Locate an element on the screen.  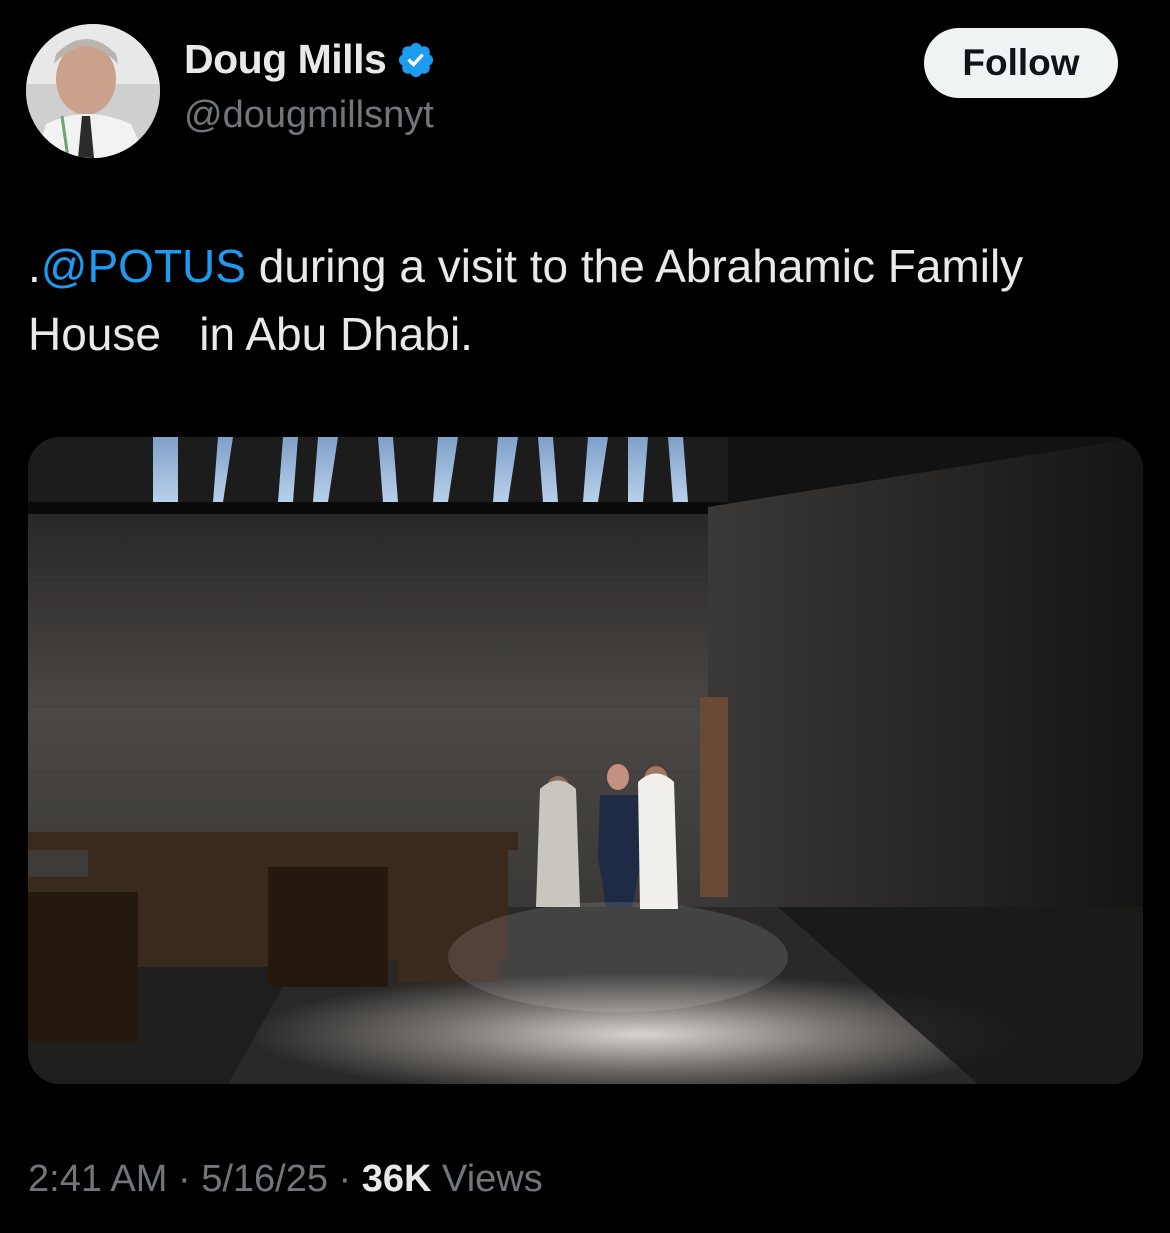
views-label: Views is located at coordinates (487, 1179).